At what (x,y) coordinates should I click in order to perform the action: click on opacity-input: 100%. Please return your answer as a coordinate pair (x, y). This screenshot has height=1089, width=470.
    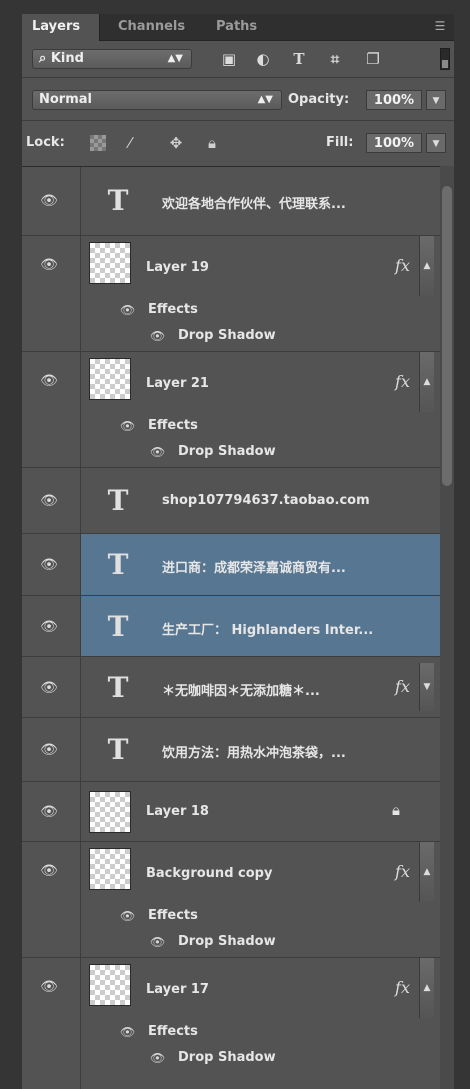
    Looking at the image, I should click on (394, 100).